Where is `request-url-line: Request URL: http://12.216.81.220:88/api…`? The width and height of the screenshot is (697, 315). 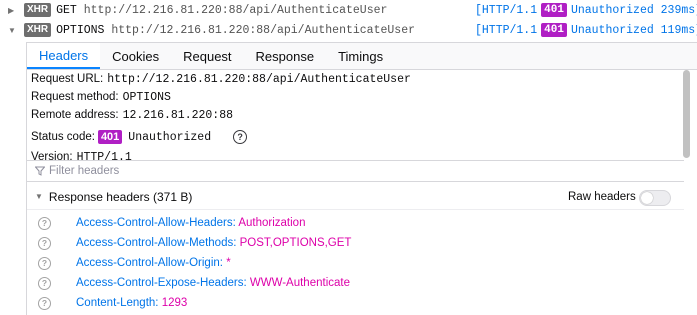
request-url-line: Request URL: http://12.216.81.220:88/api… is located at coordinates (221, 79).